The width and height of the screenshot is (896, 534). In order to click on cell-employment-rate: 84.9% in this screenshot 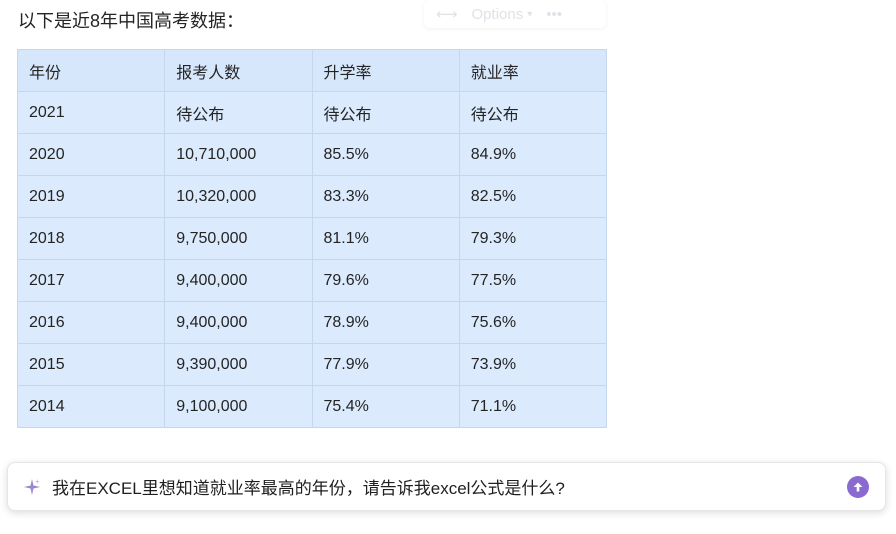, I will do `click(533, 154)`.